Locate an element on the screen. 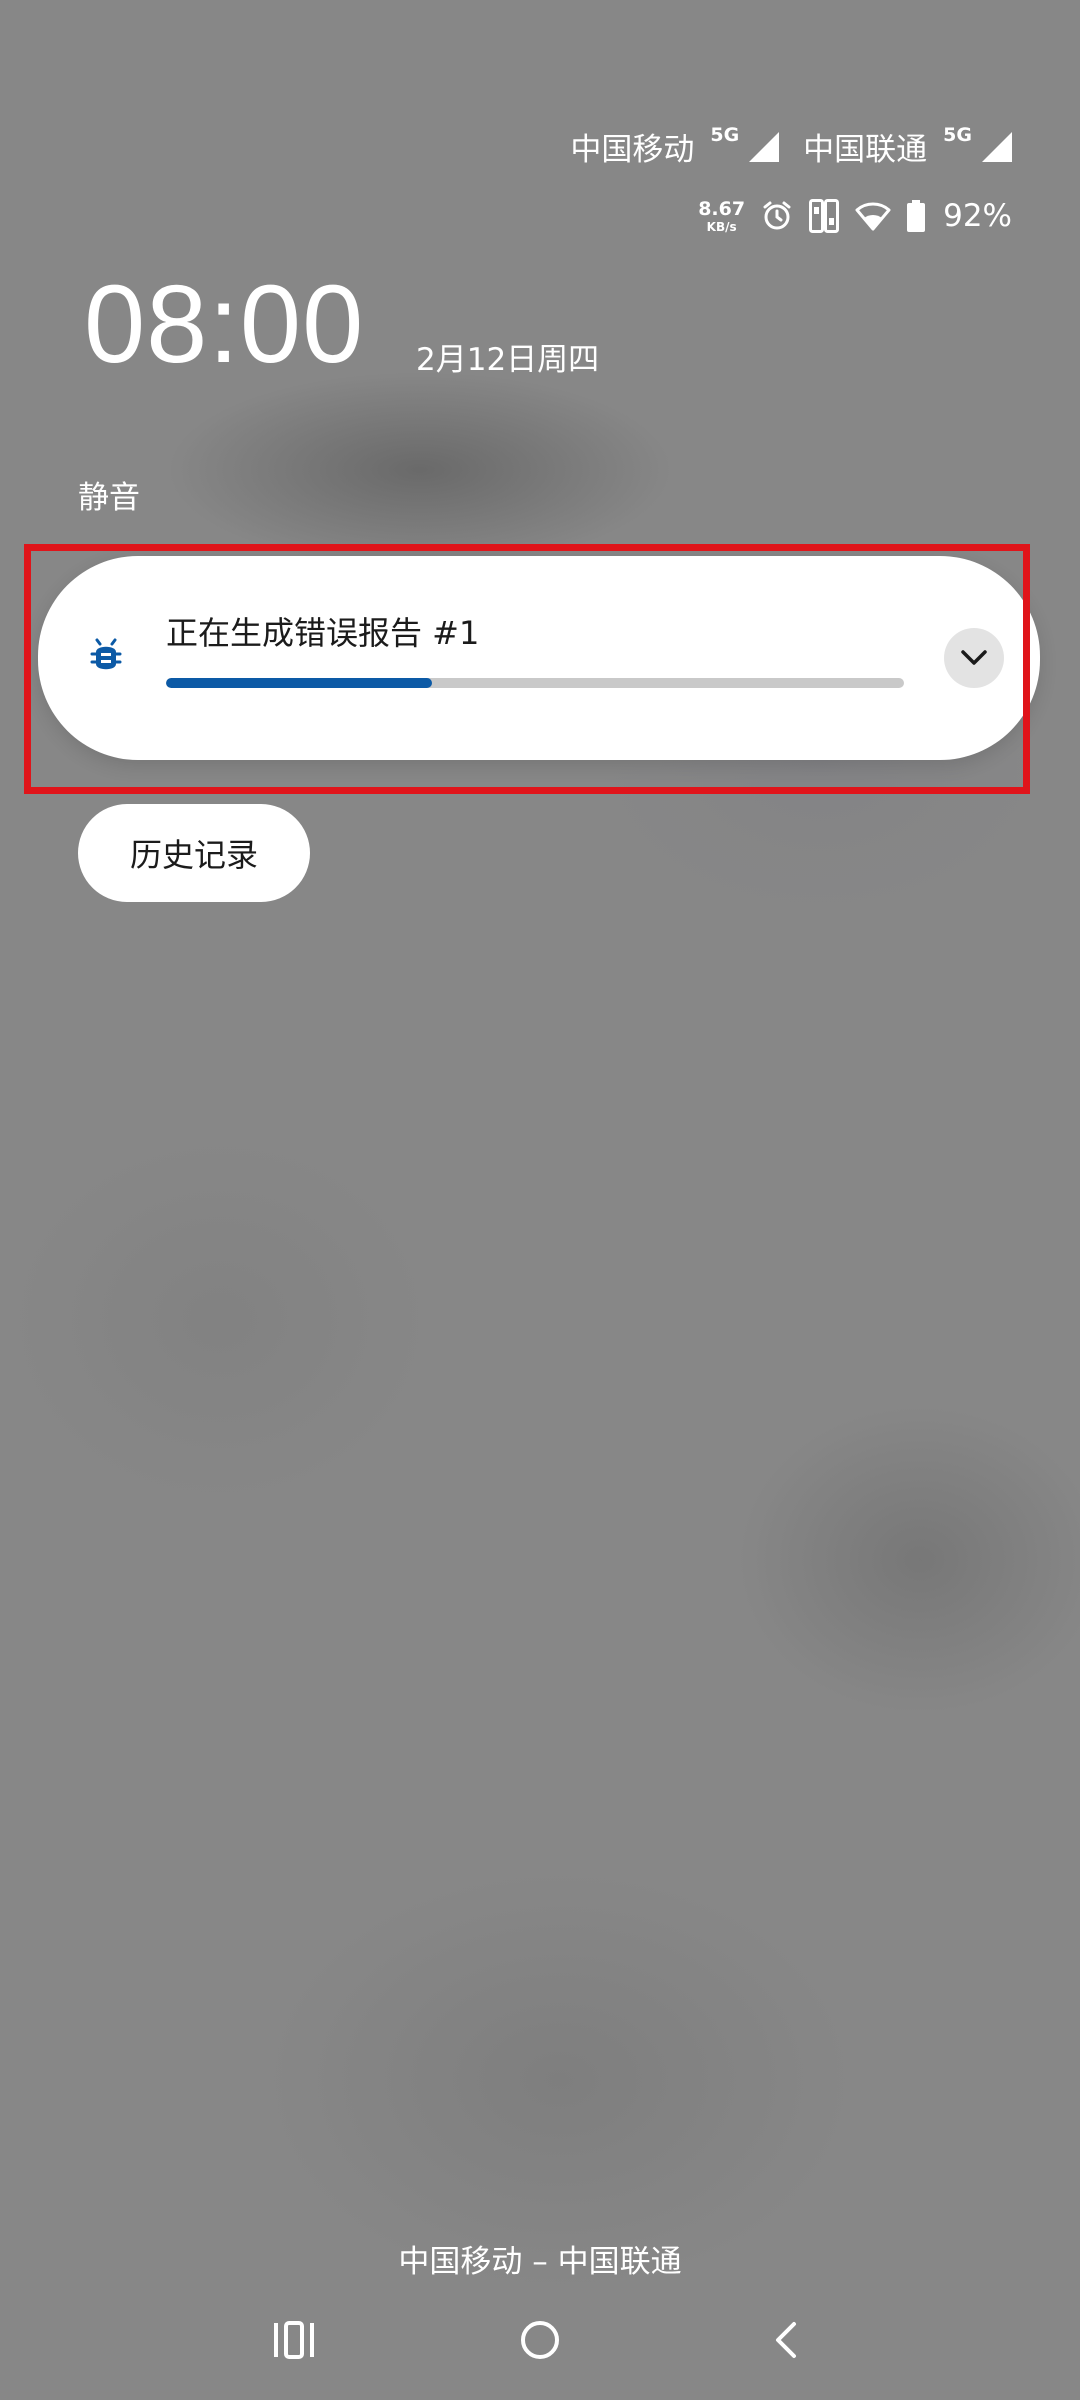  notification-section-label: 静音 is located at coordinates (109, 498).